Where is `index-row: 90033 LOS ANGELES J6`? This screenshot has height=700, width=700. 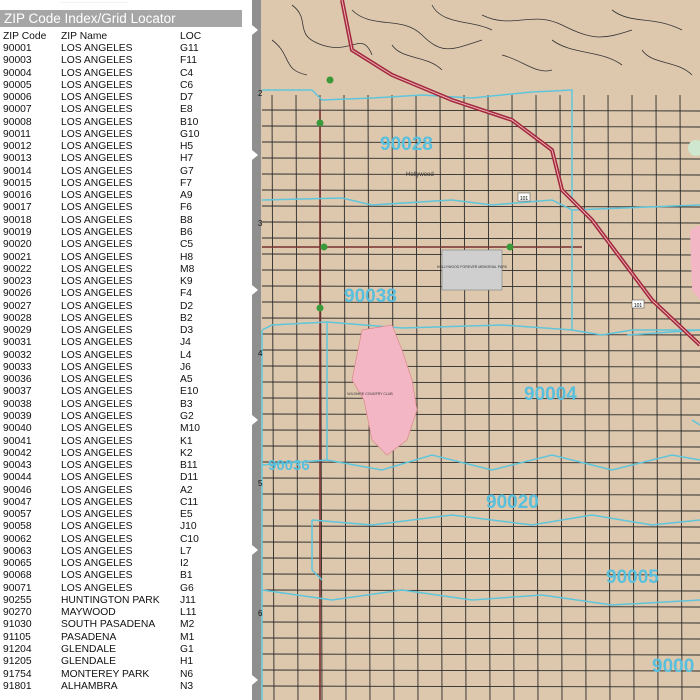
index-row: 90033 LOS ANGELES J6 is located at coordinates (126, 368).